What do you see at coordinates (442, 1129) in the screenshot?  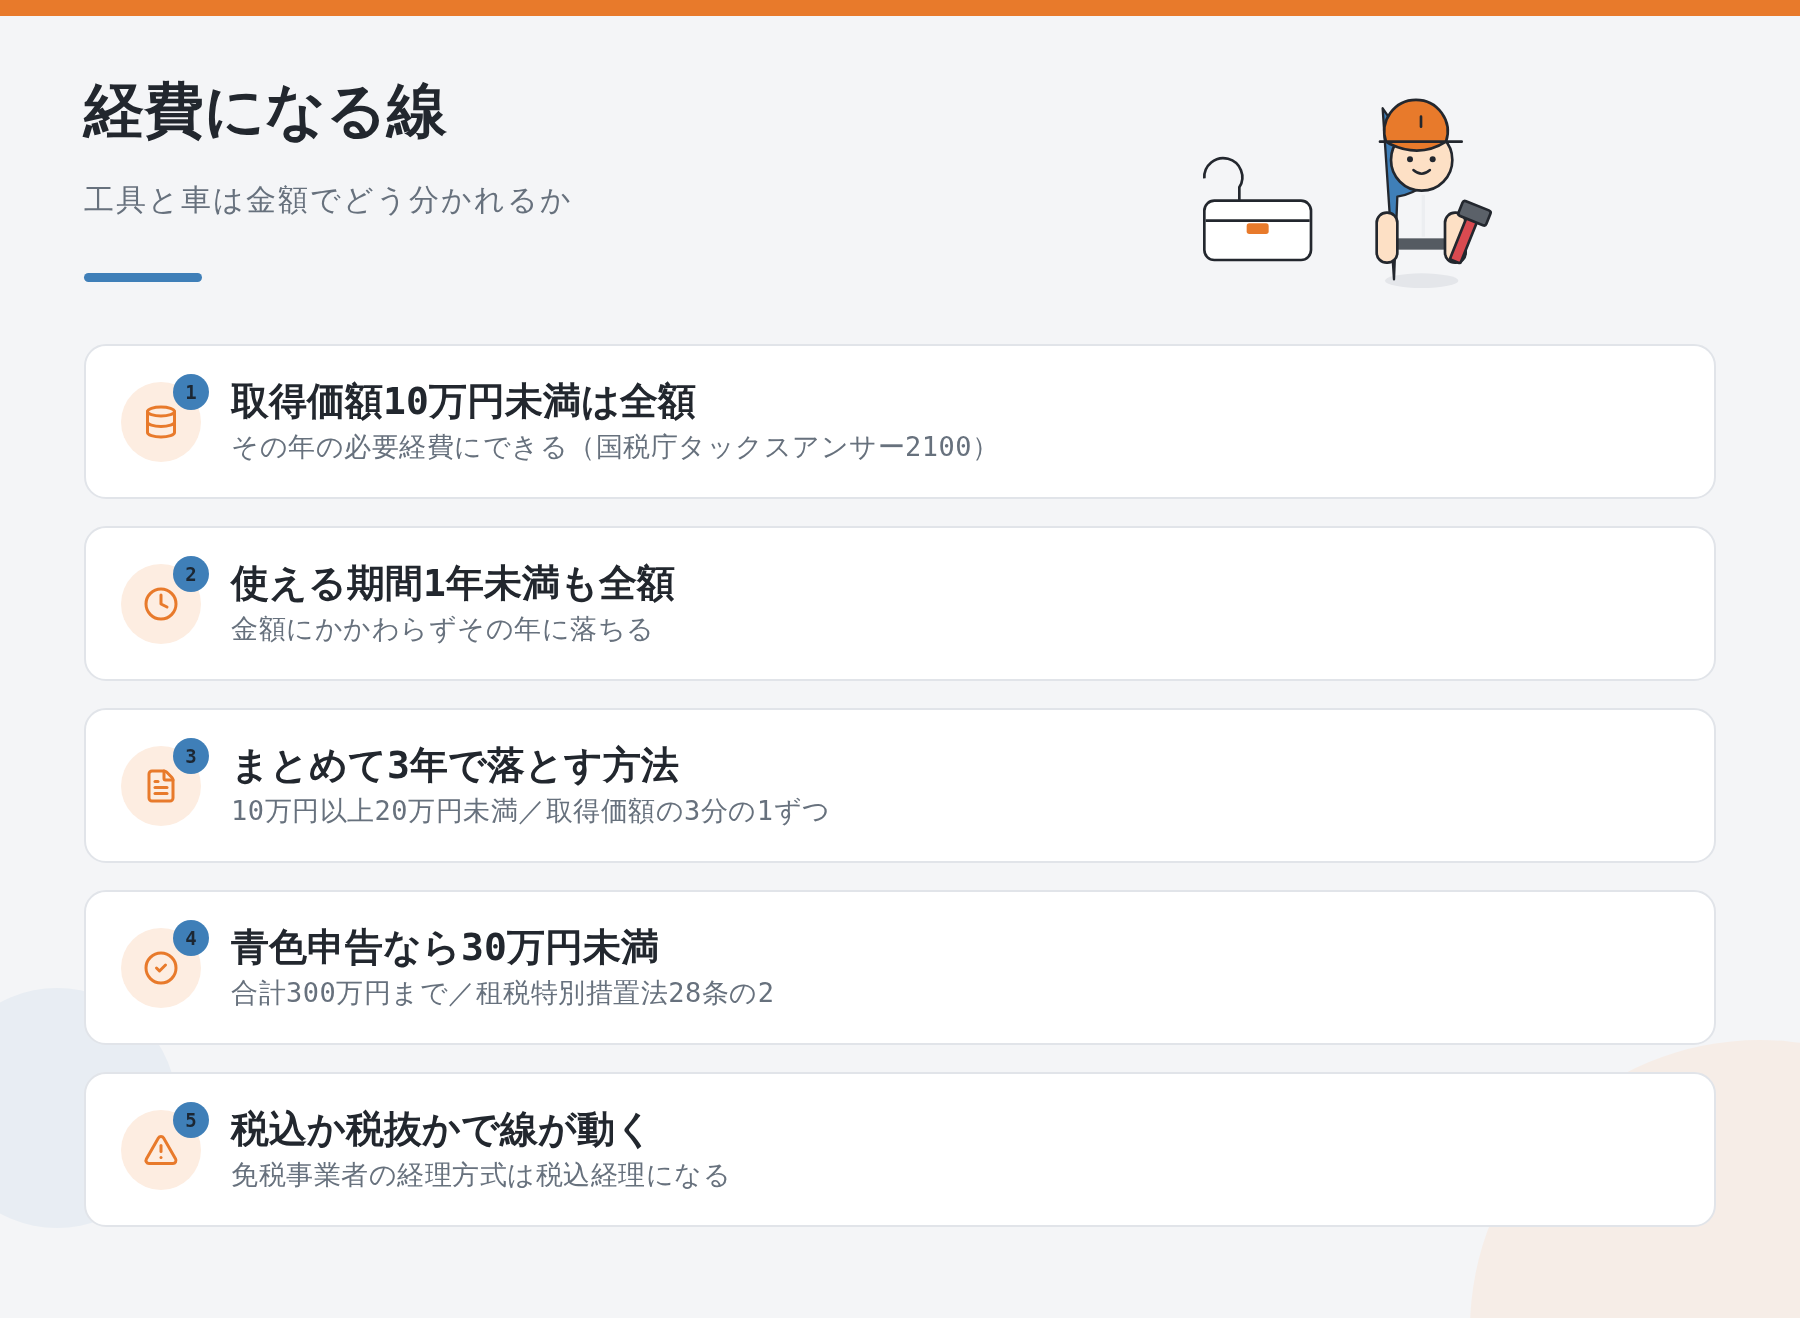 I see `card-title: 税込か税抜かで線が動く` at bounding box center [442, 1129].